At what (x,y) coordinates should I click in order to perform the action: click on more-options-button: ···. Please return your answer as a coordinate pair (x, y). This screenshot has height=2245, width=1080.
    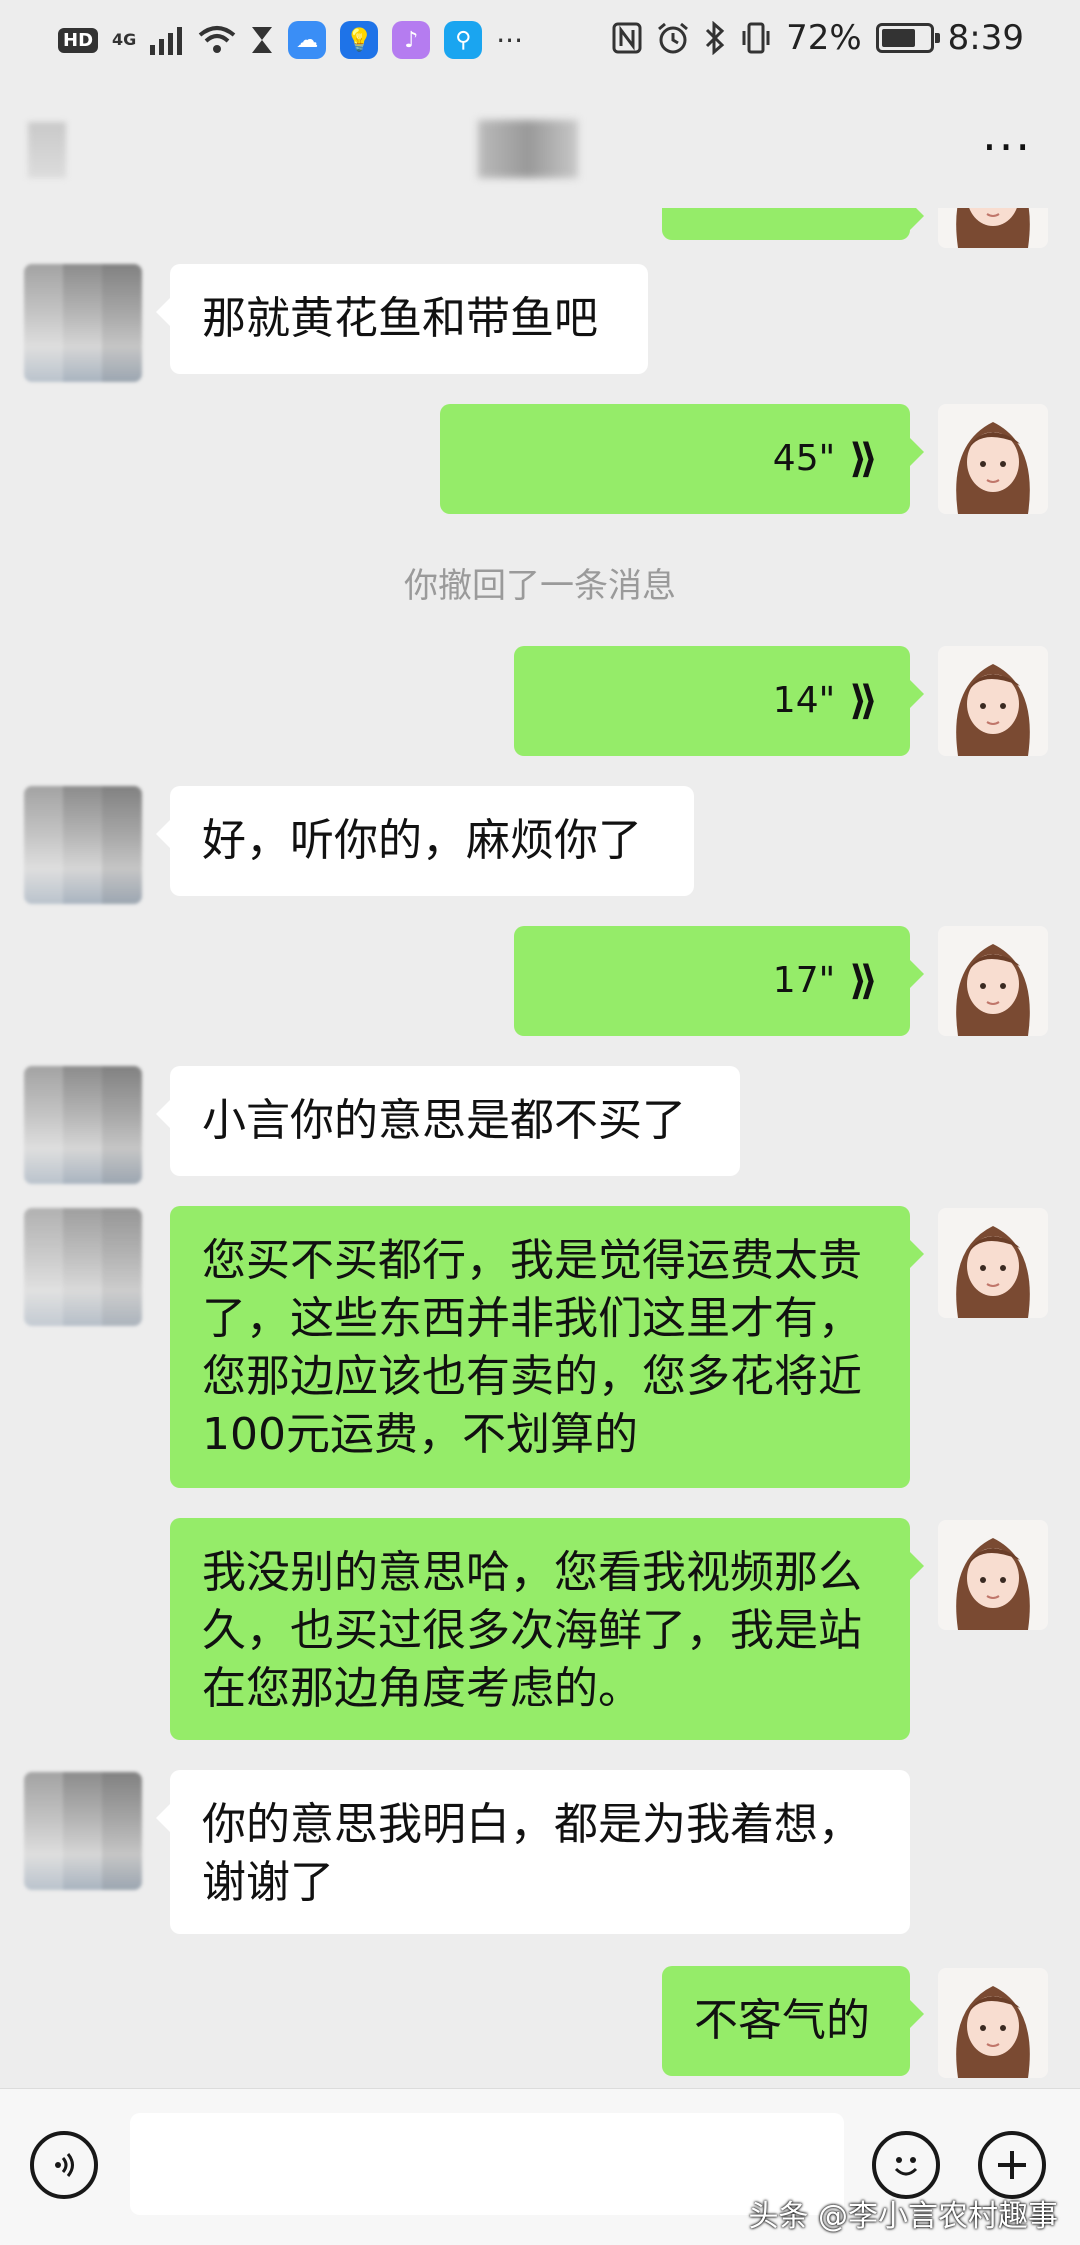
    Looking at the image, I should click on (1007, 147).